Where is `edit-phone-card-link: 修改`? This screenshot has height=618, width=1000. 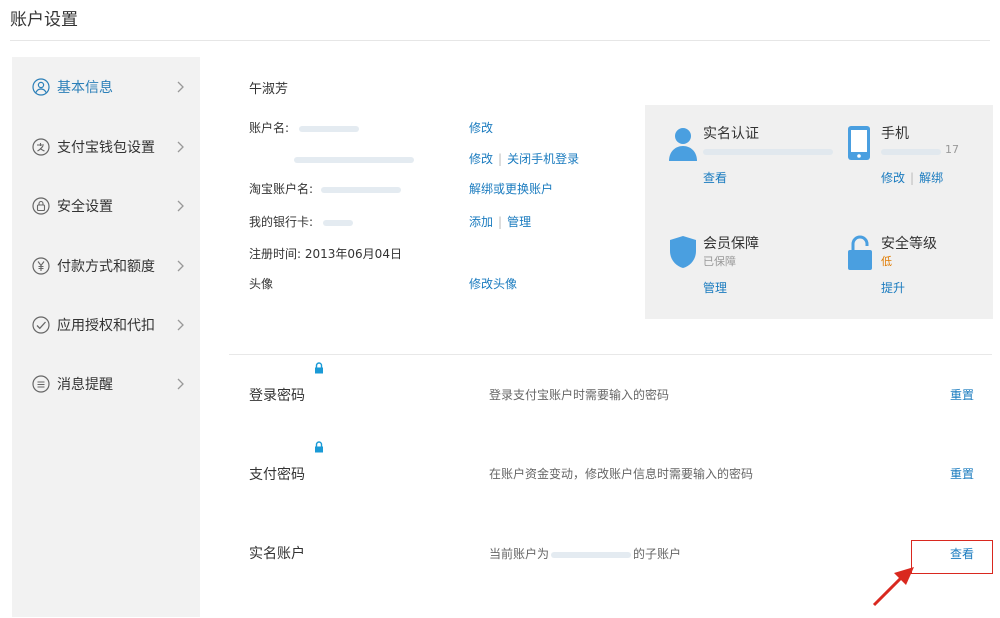
edit-phone-card-link: 修改 is located at coordinates (893, 178).